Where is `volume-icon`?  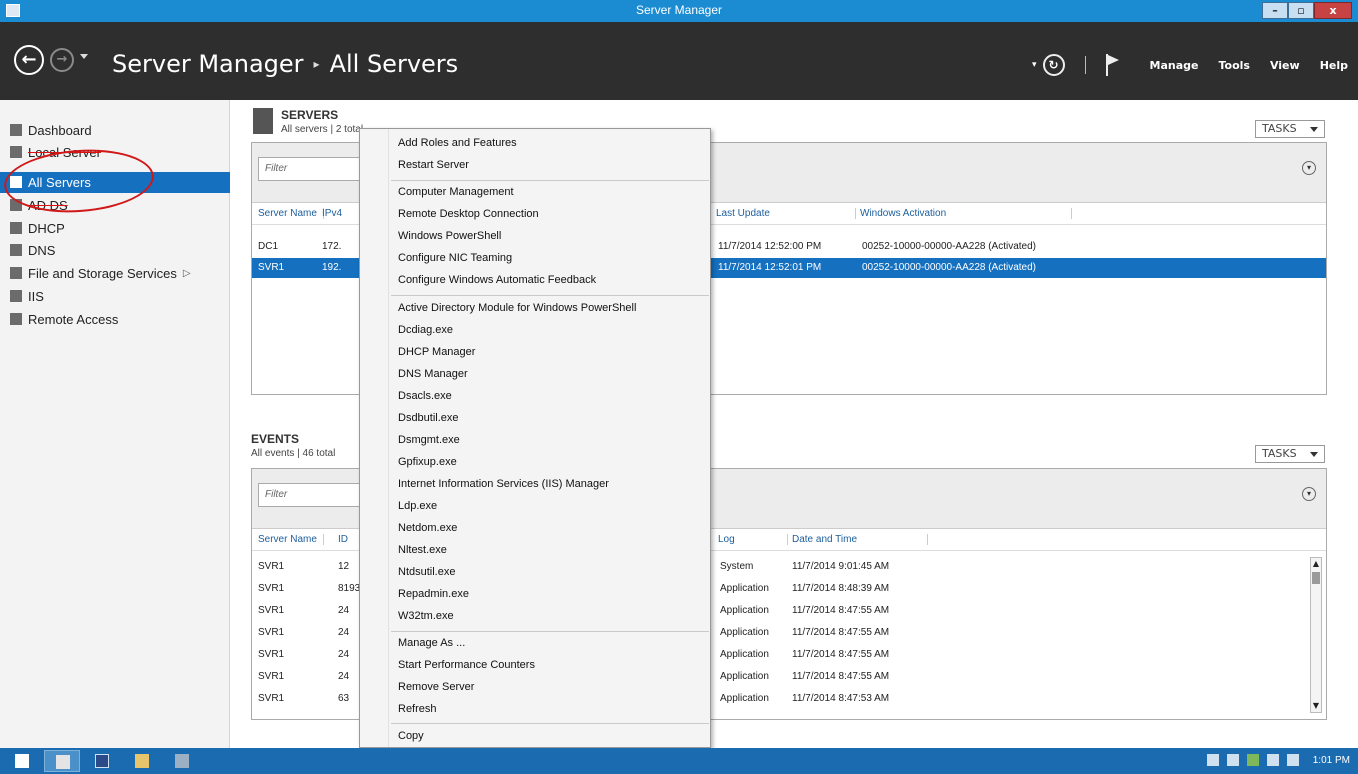 volume-icon is located at coordinates (1292, 760).